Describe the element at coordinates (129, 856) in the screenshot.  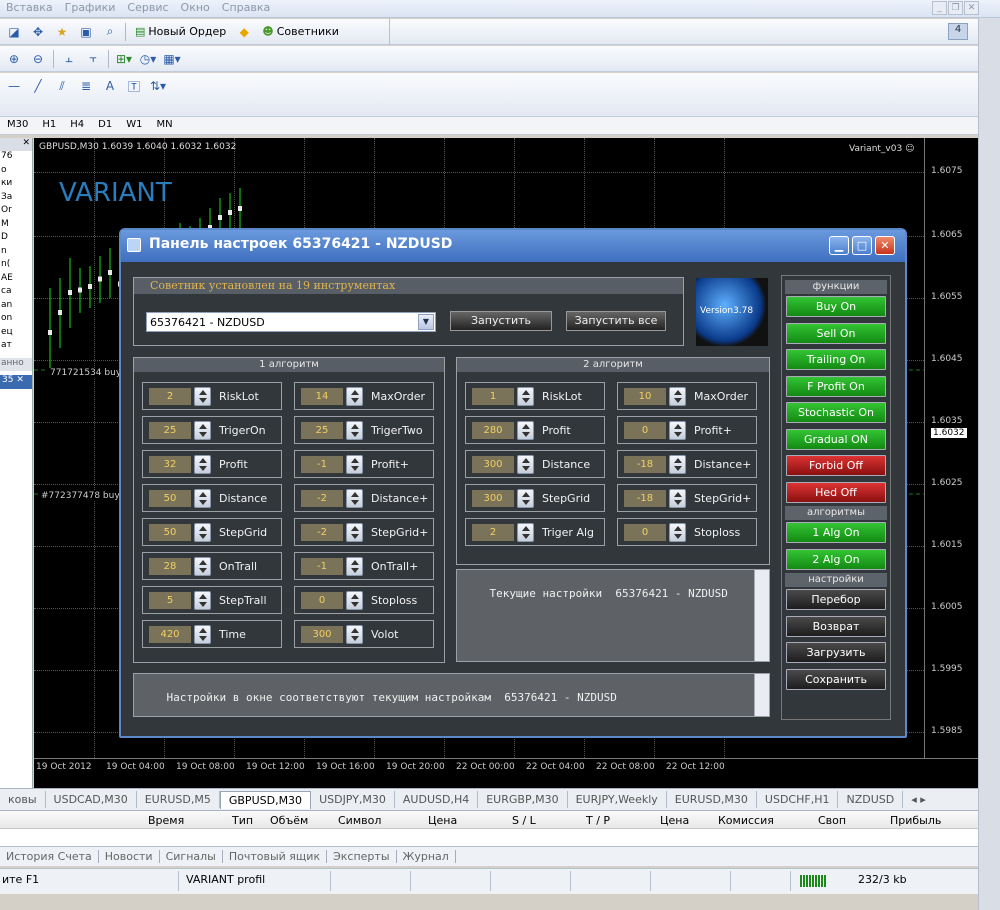
I see `terminal-tab: Новости` at that location.